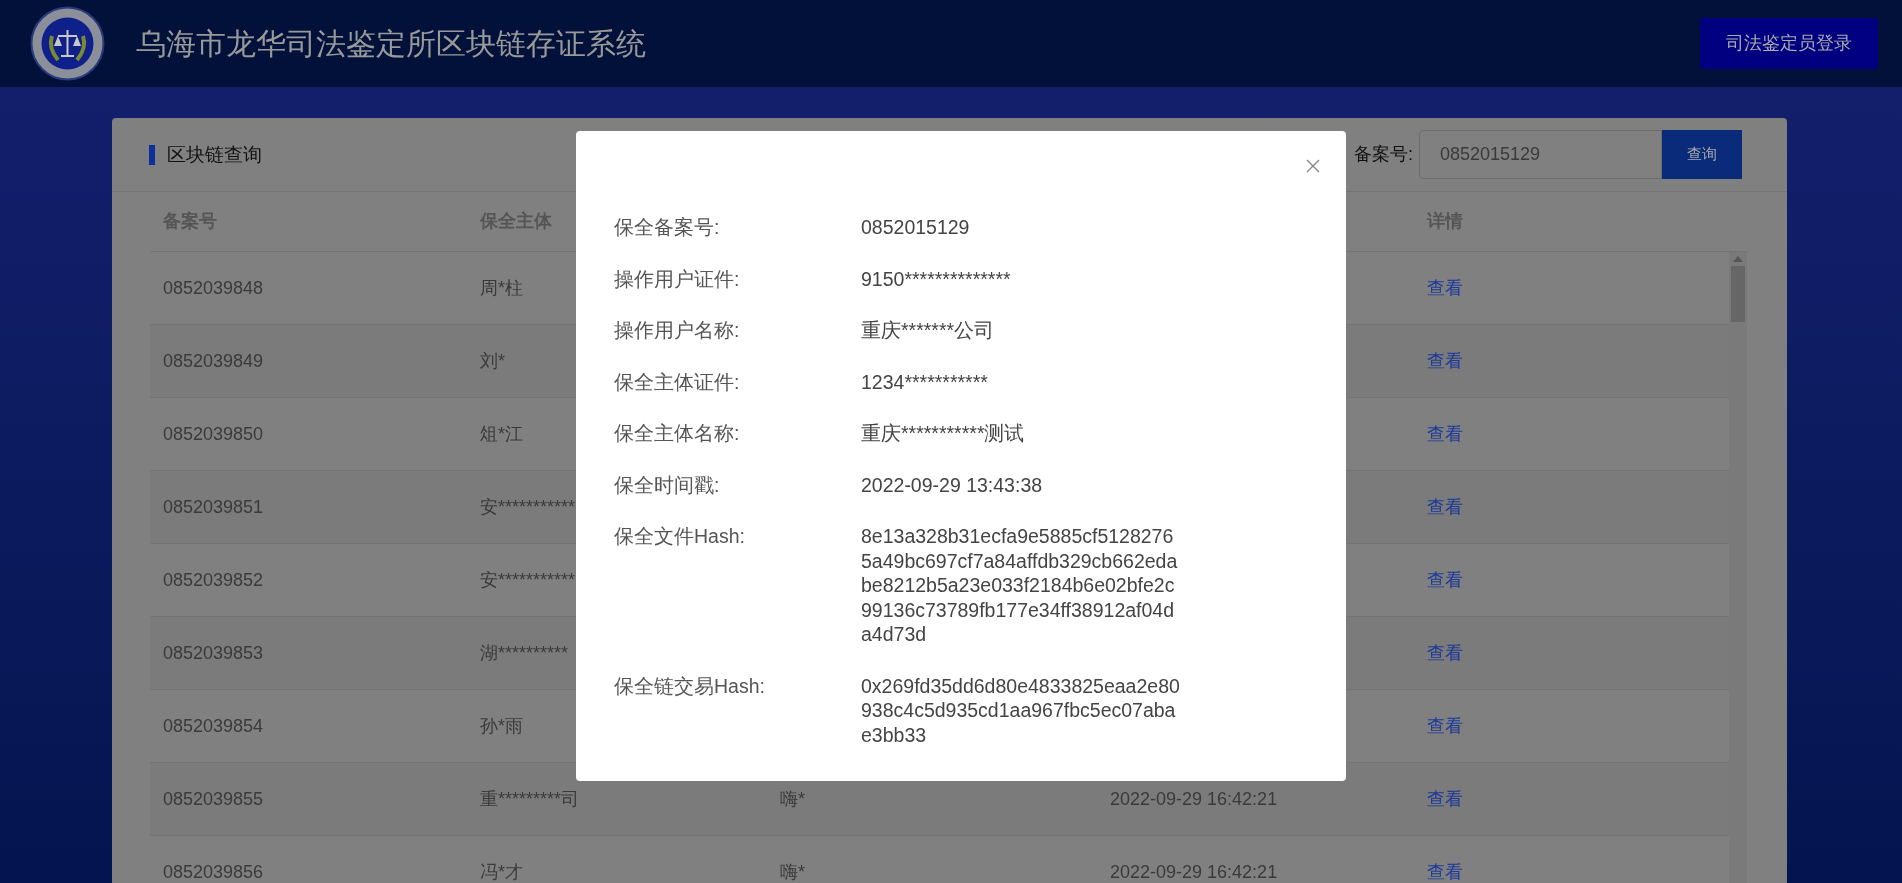 The width and height of the screenshot is (1902, 883). What do you see at coordinates (213, 653) in the screenshot?
I see `table-cell-text: 0852039853` at bounding box center [213, 653].